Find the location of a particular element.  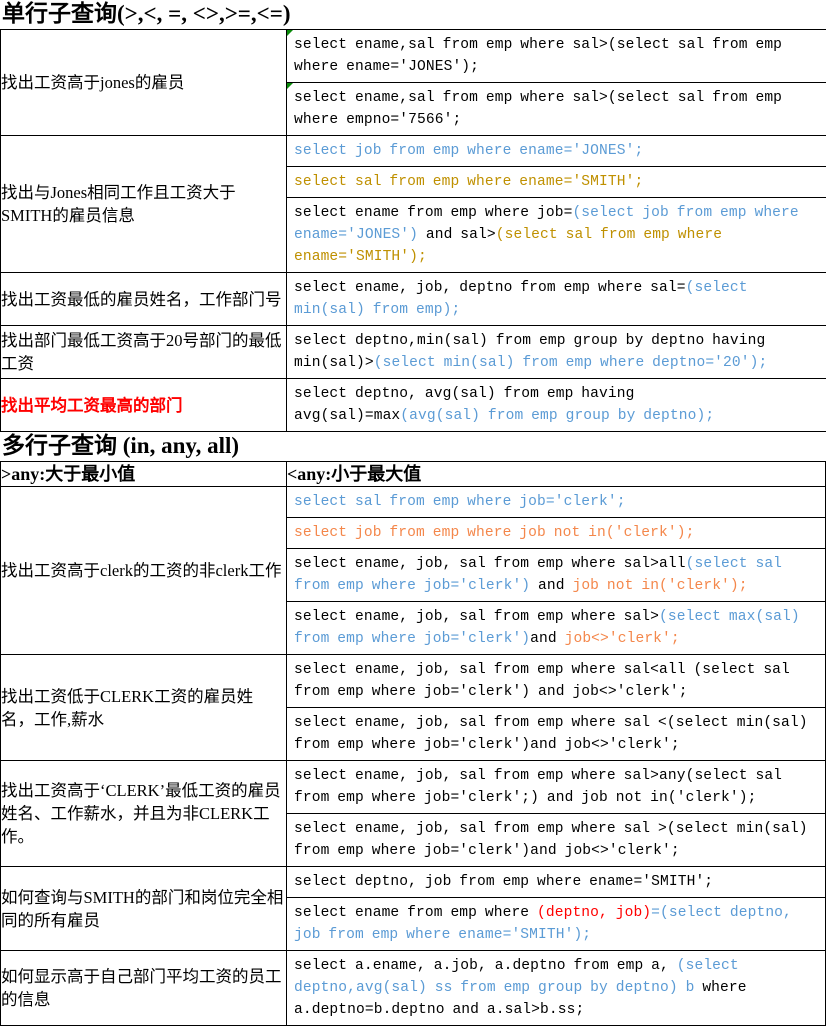

question-label-cell: 找出工资高于clerk的工资的非clerk工作 is located at coordinates (144, 571).